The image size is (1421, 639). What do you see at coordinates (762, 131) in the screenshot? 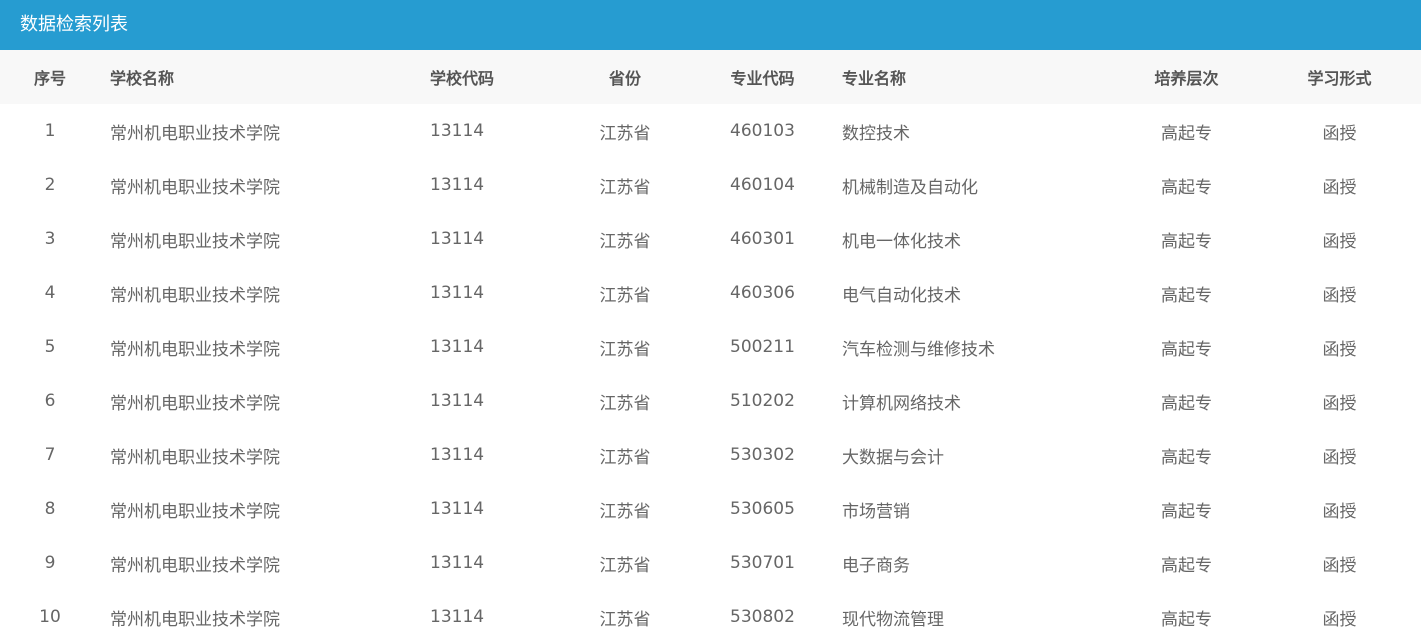
I see `cell-major-code: 460103` at bounding box center [762, 131].